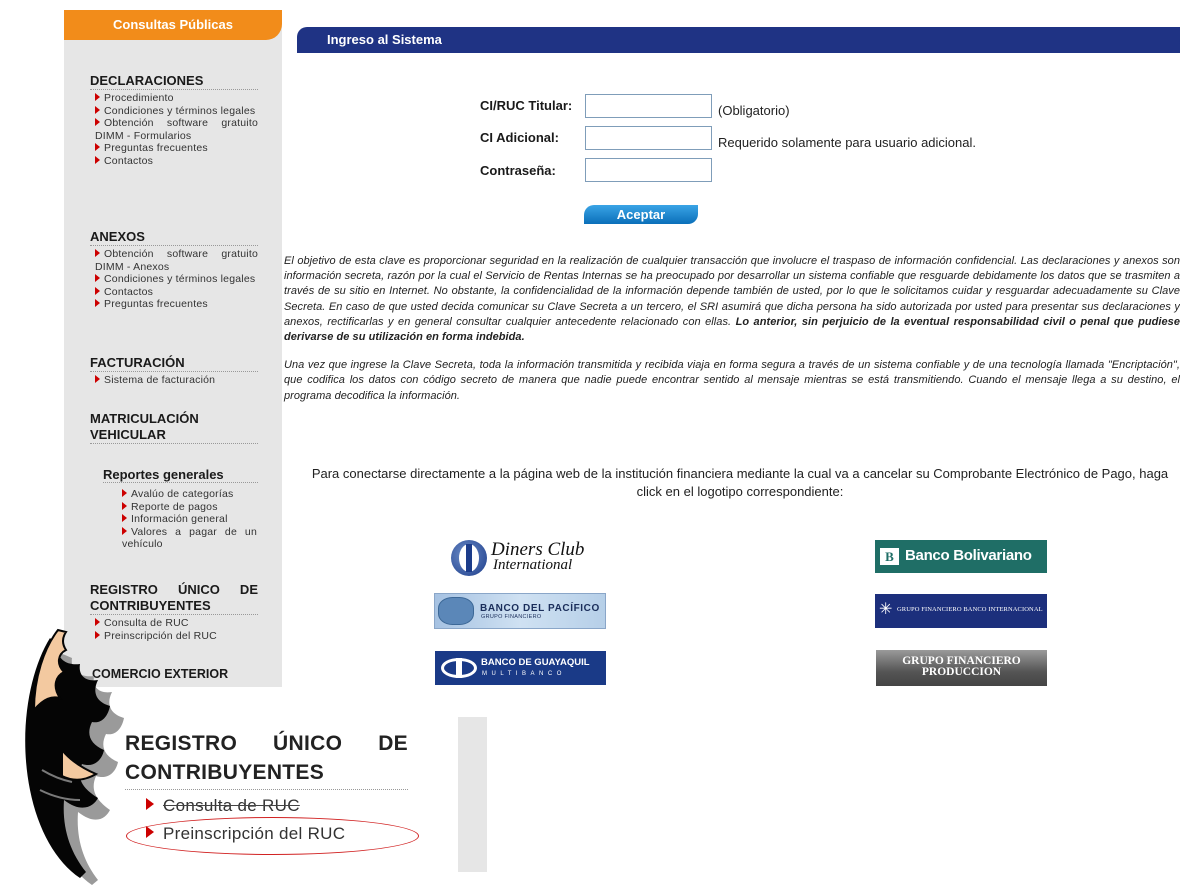 The image size is (1180, 890). Describe the element at coordinates (961, 668) in the screenshot. I see `grupo-produccion-logo: GRUPO FINANCIERO PRODUCCION` at that location.